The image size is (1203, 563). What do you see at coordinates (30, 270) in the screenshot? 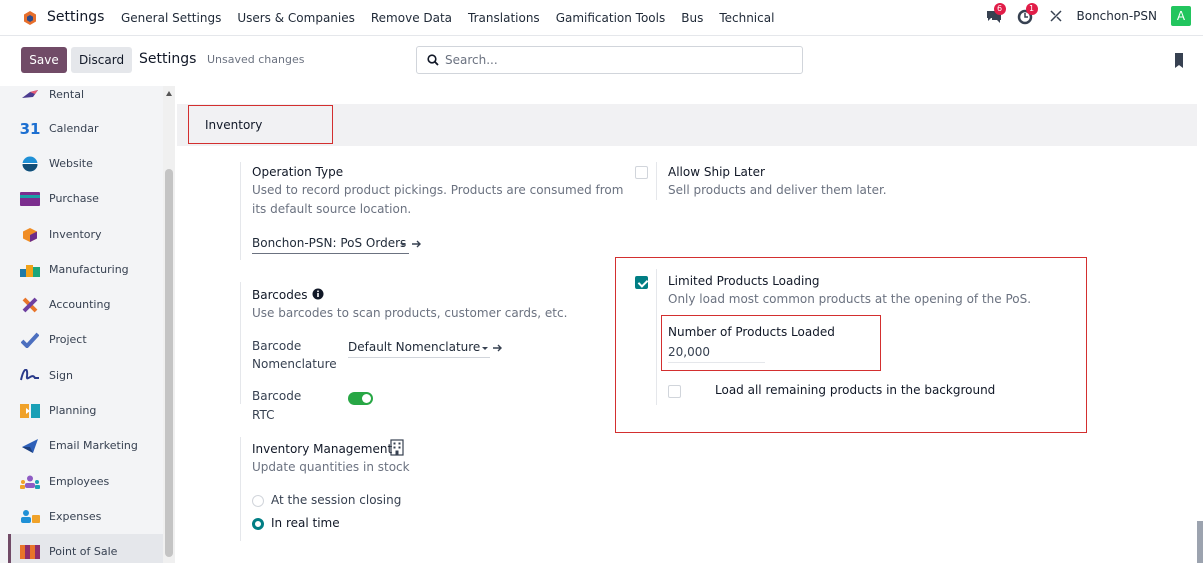
I see `manufacturing-icon` at bounding box center [30, 270].